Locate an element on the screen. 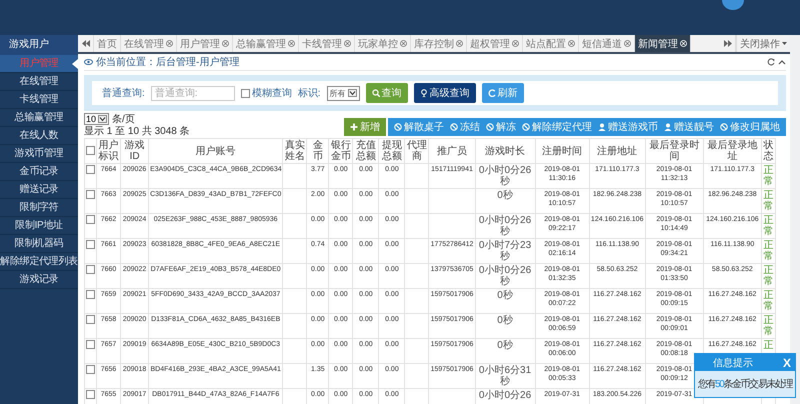 Image resolution: width=800 pixels, height=404 pixels. tab: 卡线管理 is located at coordinates (327, 43).